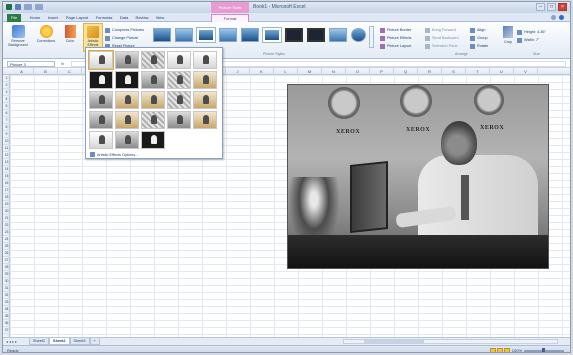  I want to click on column-header: K, so click(262, 71).